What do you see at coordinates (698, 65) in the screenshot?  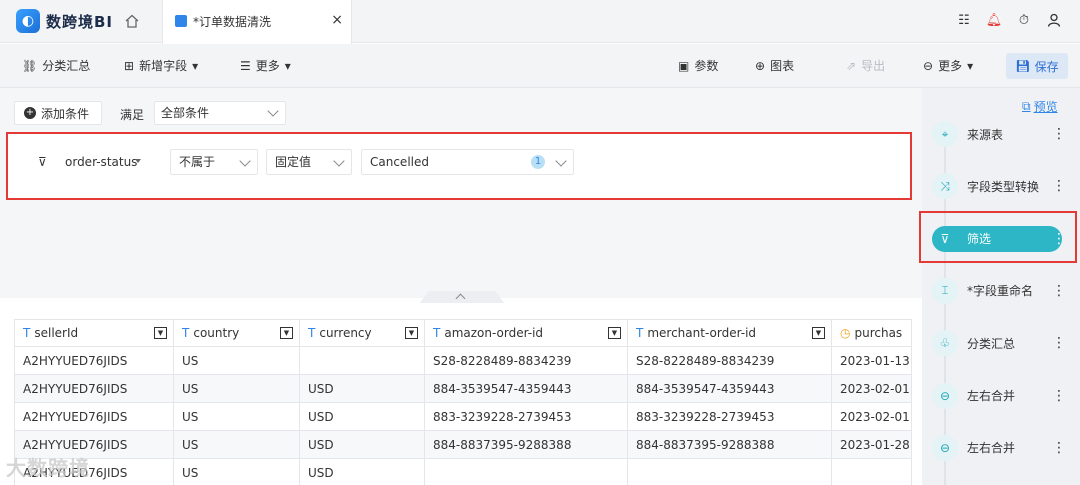 I see `params-button: ▣ 参数` at bounding box center [698, 65].